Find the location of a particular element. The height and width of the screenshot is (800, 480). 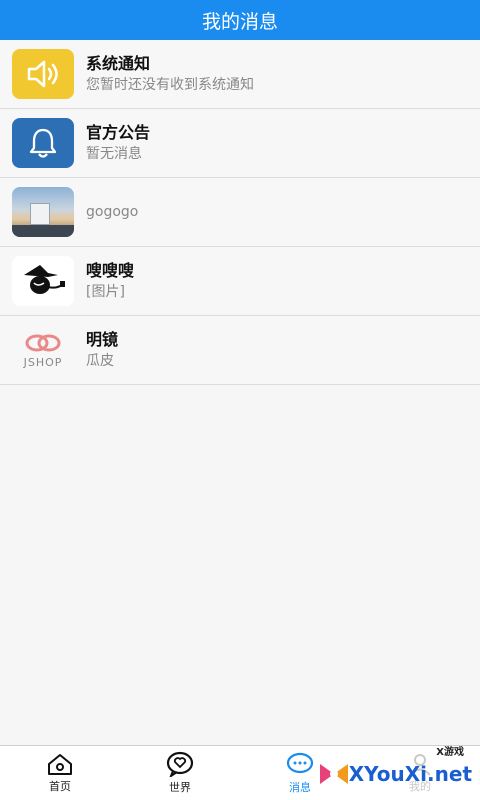

message-item-gogogo: gogogo is located at coordinates (240, 212).